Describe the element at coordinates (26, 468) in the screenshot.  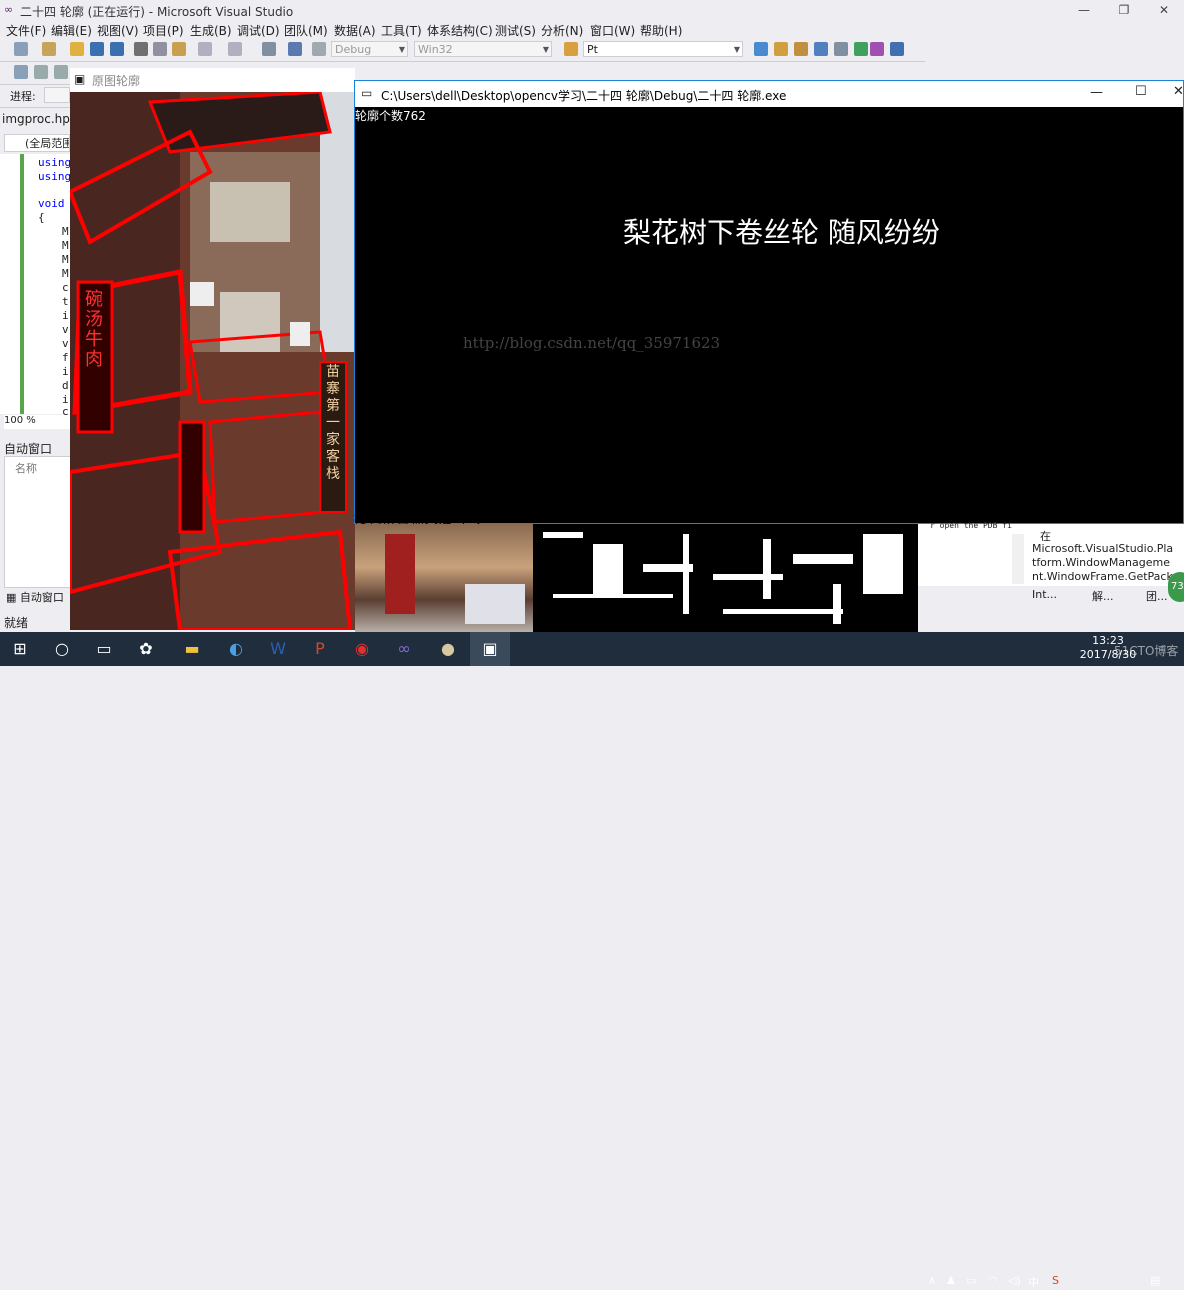
I see `autos-name-column: 名称` at that location.